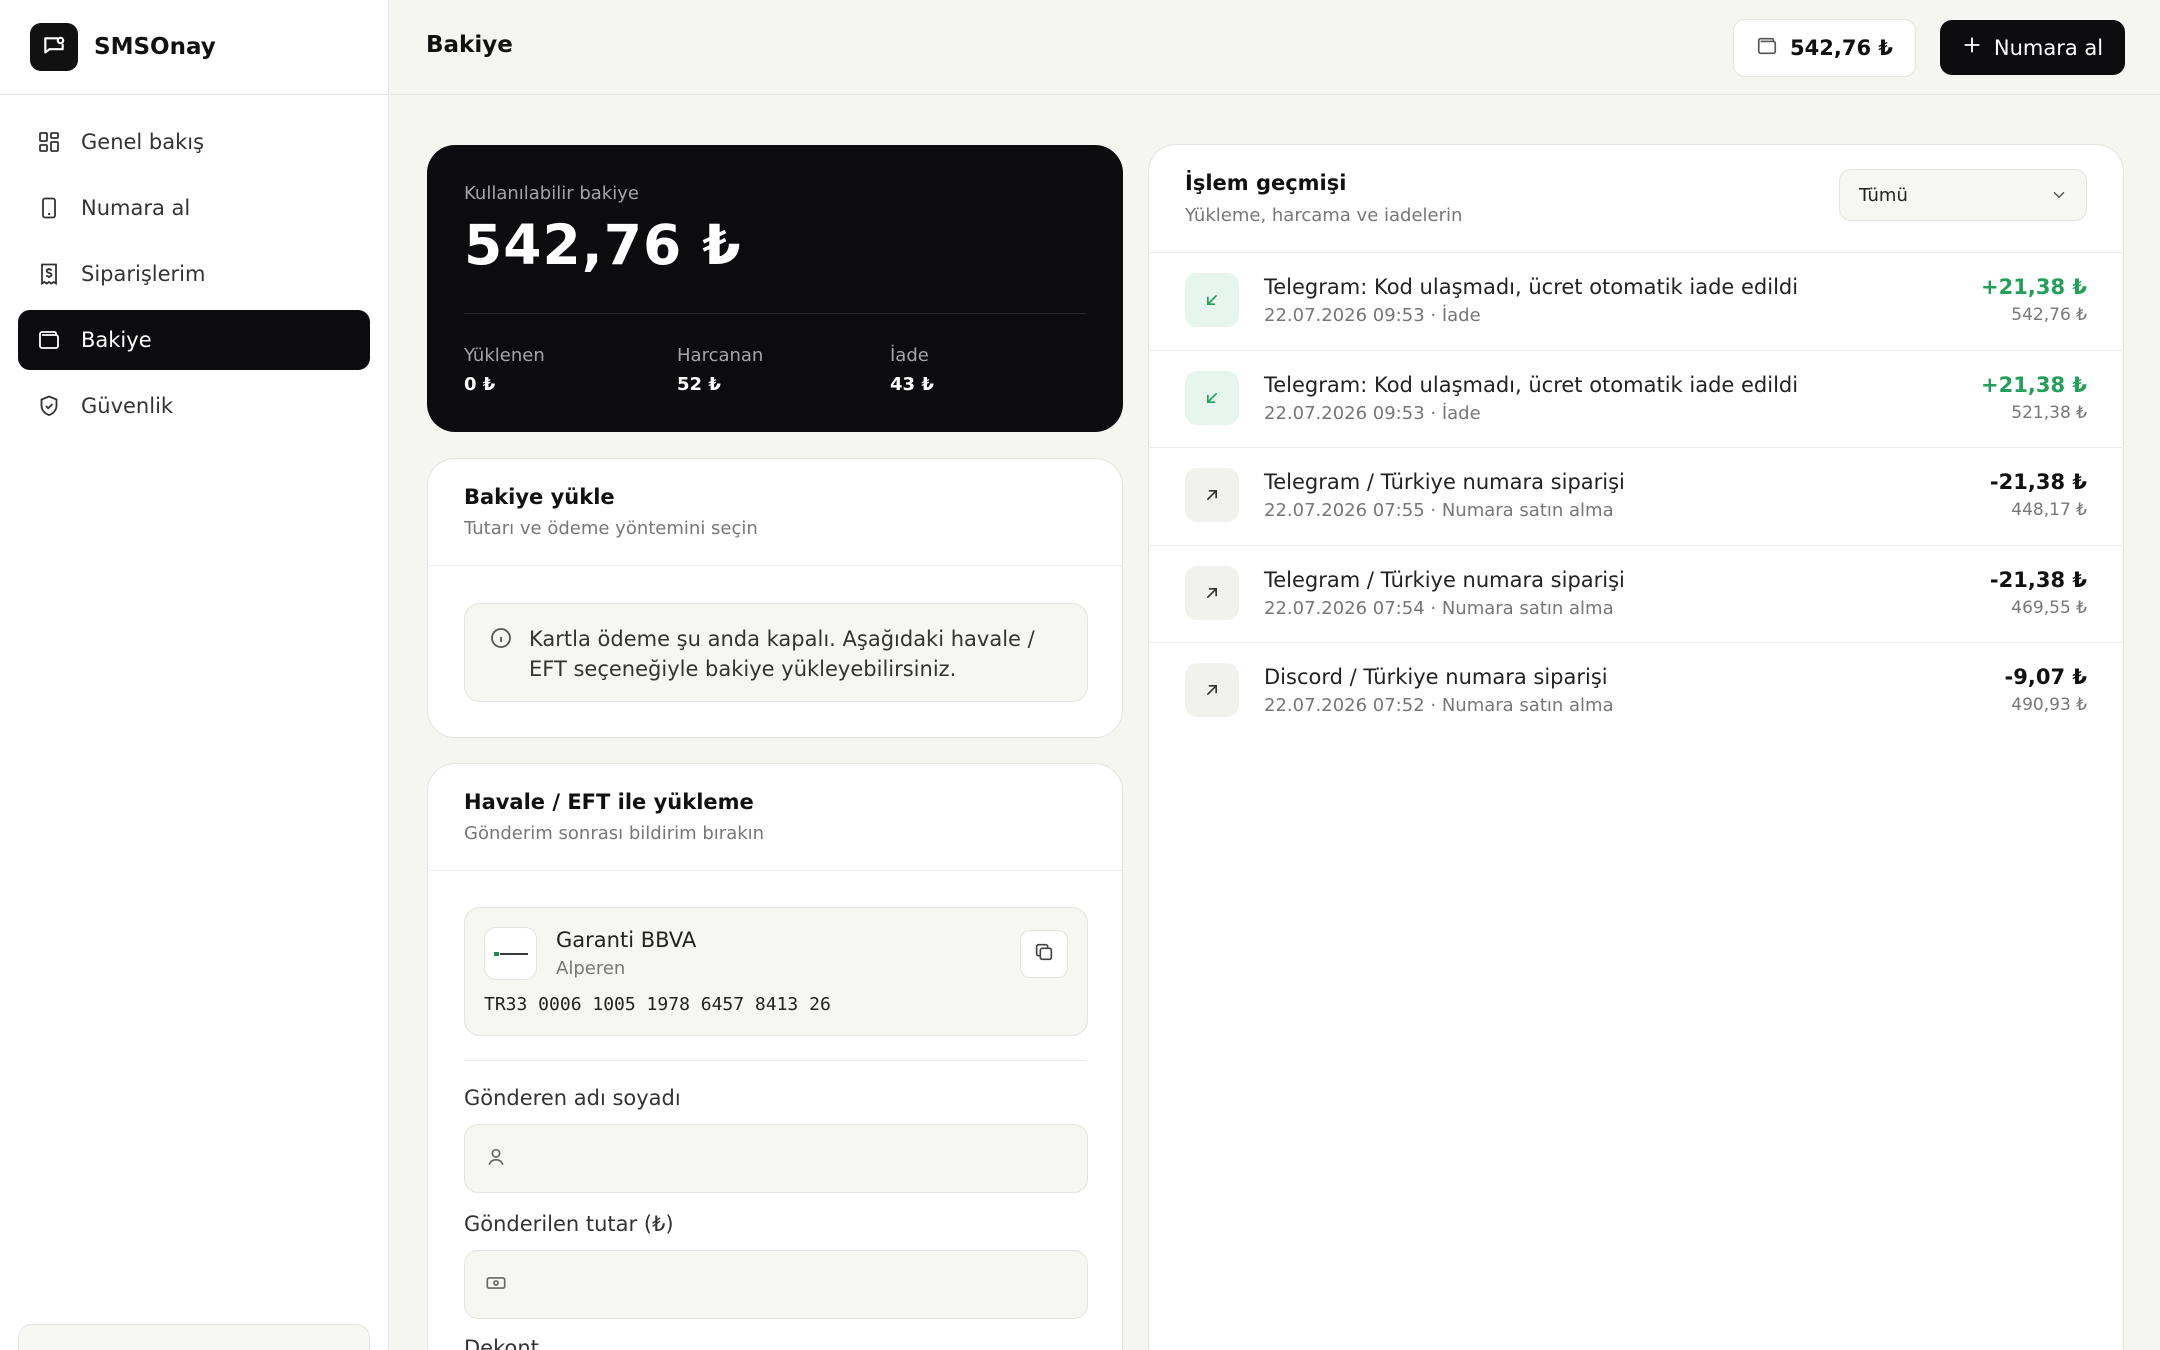 Image resolution: width=2160 pixels, height=1350 pixels. What do you see at coordinates (2045, 677) in the screenshot?
I see `transaction-amount: -9,07 ₺` at bounding box center [2045, 677].